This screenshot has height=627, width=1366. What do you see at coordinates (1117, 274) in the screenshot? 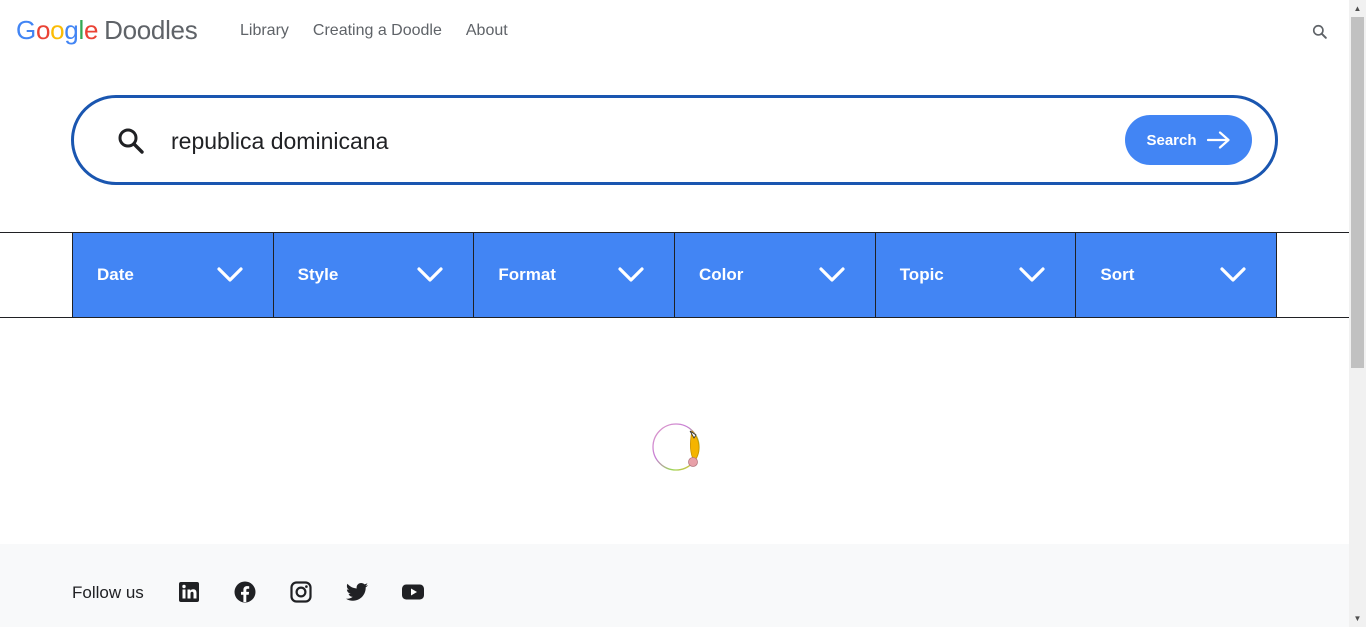
I see `filter-label: Sort` at bounding box center [1117, 274].